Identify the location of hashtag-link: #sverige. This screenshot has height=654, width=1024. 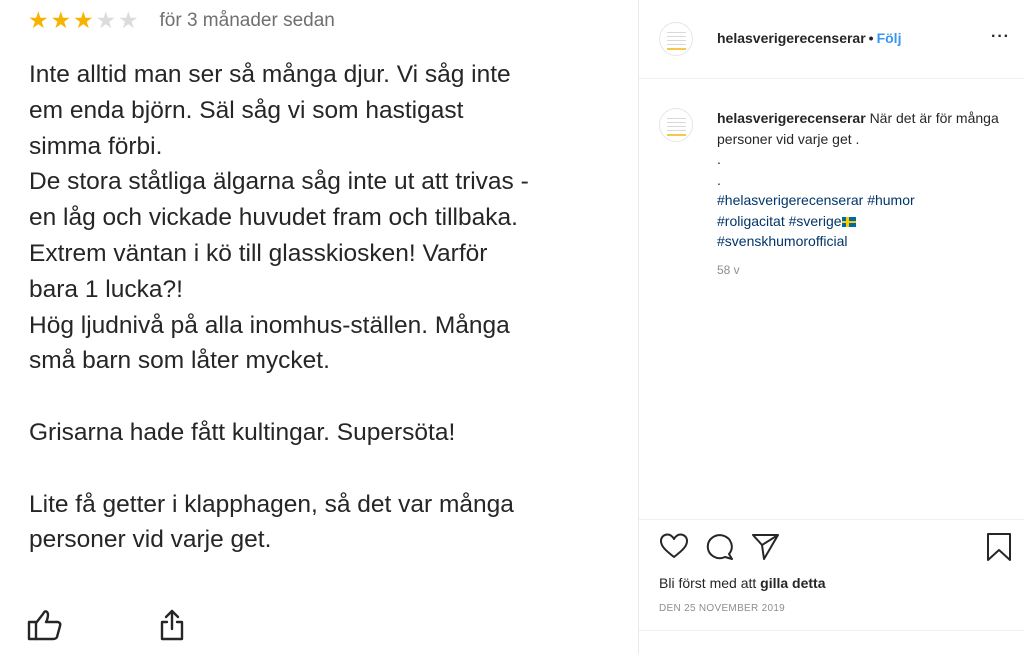
(815, 221).